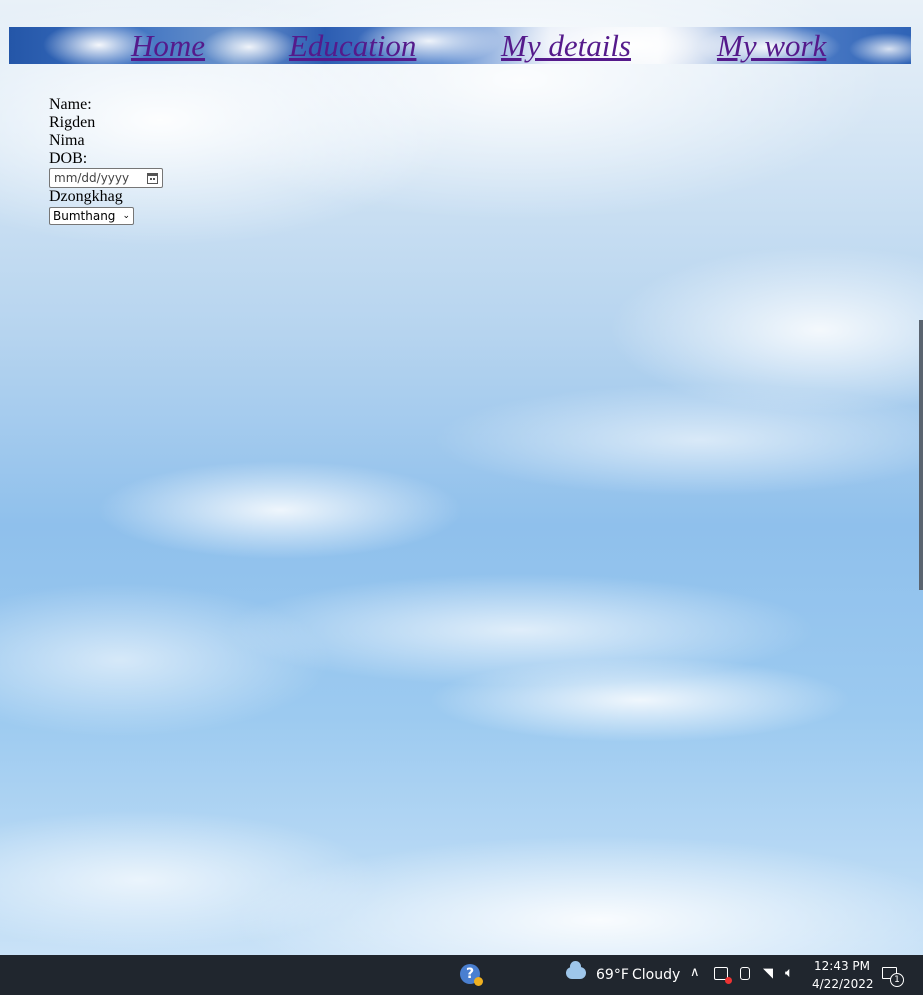 This screenshot has width=923, height=995. What do you see at coordinates (843, 984) in the screenshot?
I see `clock-date: 4/22/2022` at bounding box center [843, 984].